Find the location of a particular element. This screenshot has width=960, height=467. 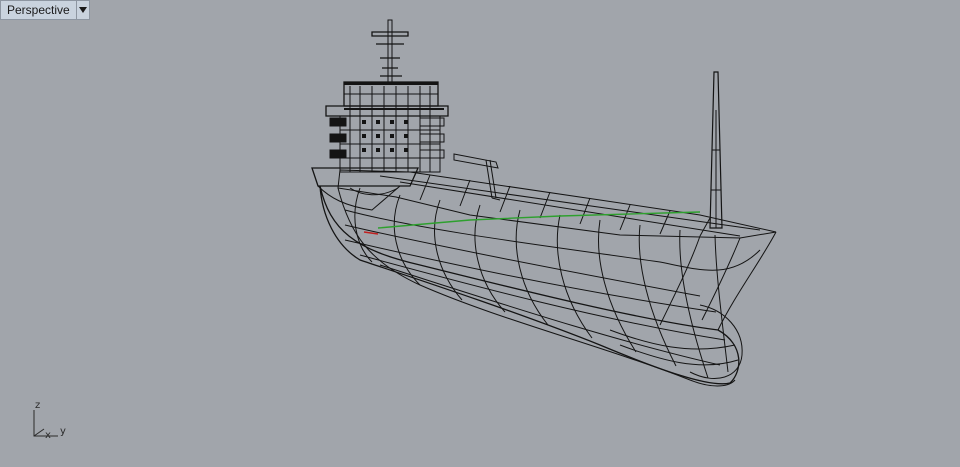

x-axis-label: x is located at coordinates (48, 435).